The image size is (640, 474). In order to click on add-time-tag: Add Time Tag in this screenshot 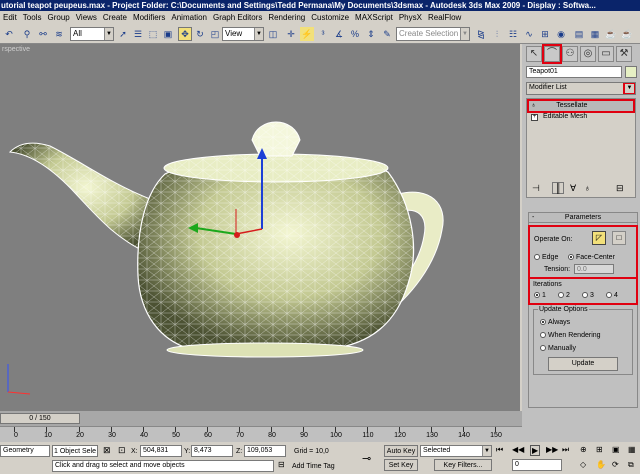, I will do `click(313, 466)`.